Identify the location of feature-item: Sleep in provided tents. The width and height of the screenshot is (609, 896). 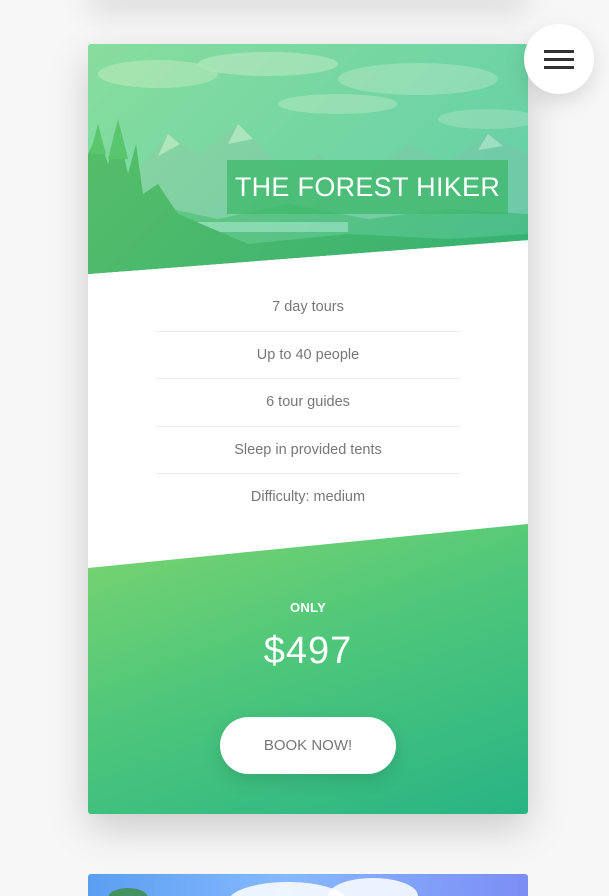
(308, 450).